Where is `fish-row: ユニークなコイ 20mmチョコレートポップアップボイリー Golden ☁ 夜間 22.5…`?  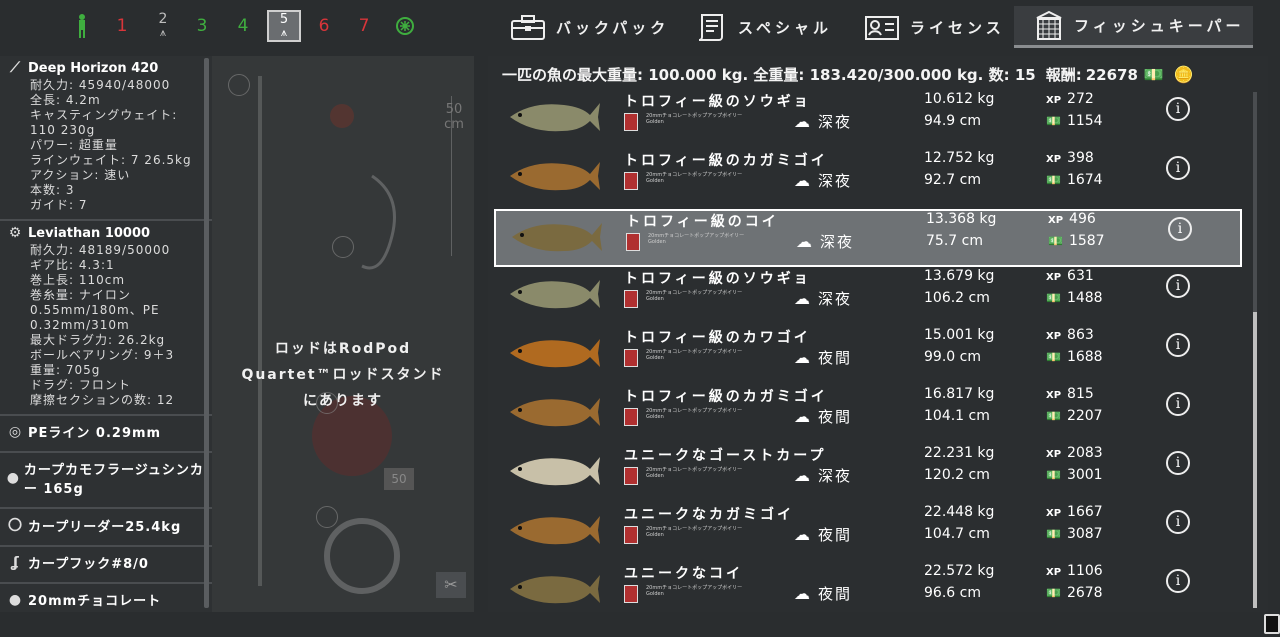
fish-row: ユニークなコイ 20mmチョコレートポップアップボイリー Golden ☁ 夜間 22.5… is located at coordinates (868, 592).